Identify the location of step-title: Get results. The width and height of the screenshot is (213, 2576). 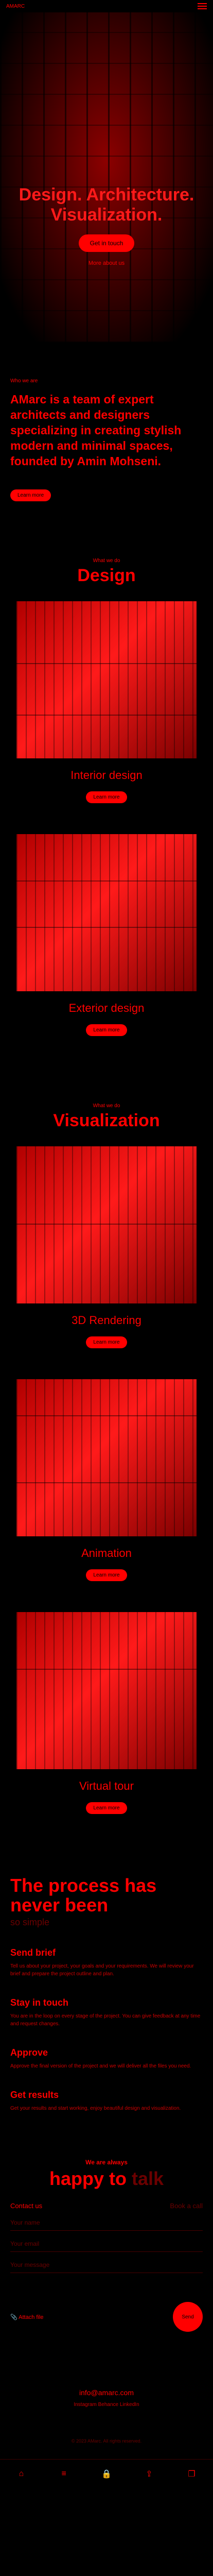
(34, 2095).